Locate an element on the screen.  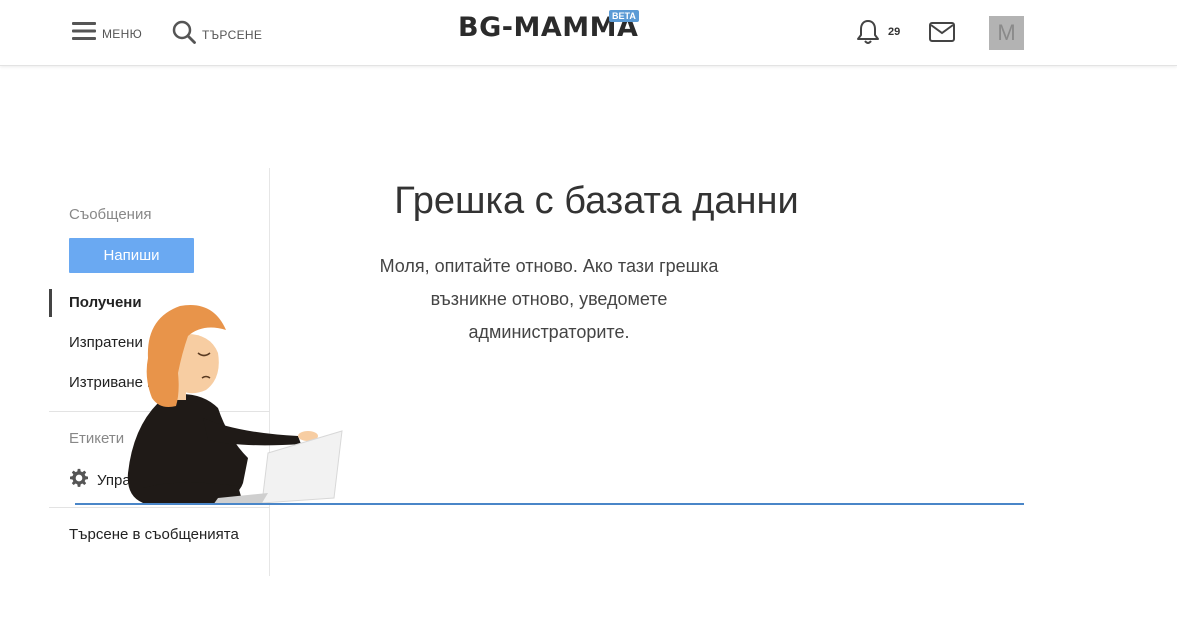
search-label: ТЪРСЕНЕ is located at coordinates (232, 34).